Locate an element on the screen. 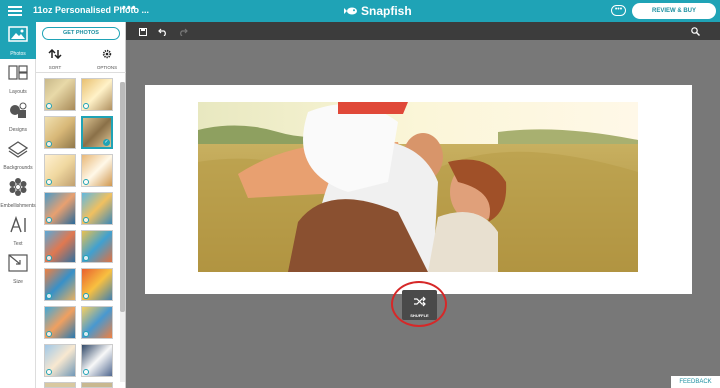 The width and height of the screenshot is (720, 388). zoom-icon is located at coordinates (695, 31).